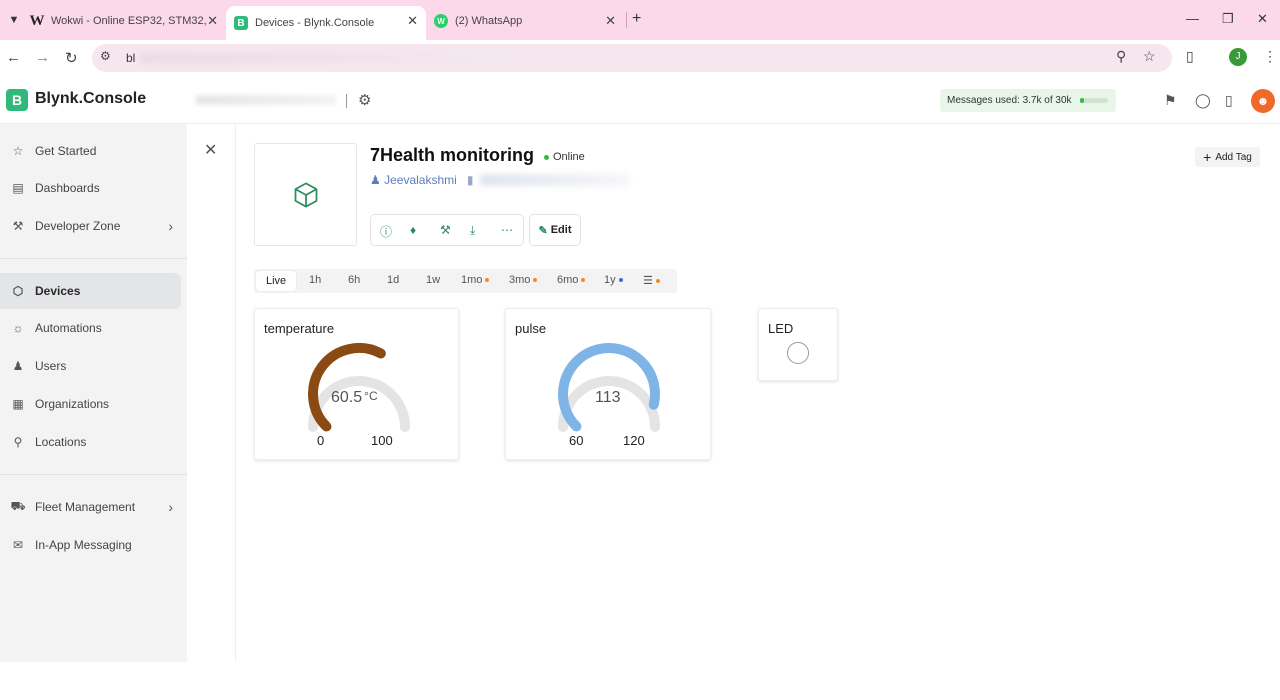 This screenshot has width=1280, height=700. Describe the element at coordinates (472, 230) in the screenshot. I see `download-icon: ⤓` at that location.